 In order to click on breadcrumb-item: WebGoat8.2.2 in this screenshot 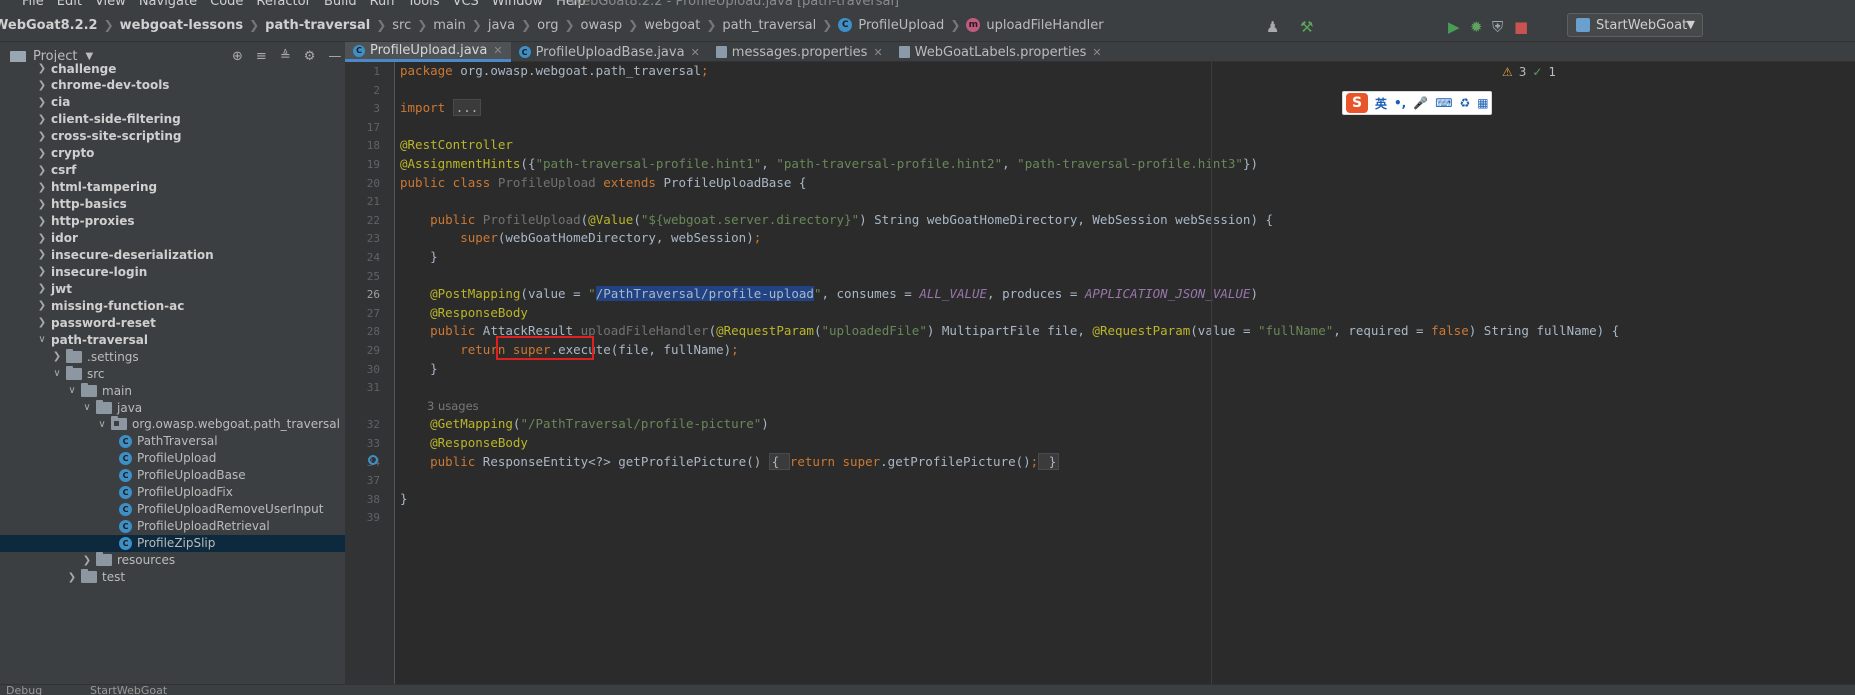, I will do `click(49, 25)`.